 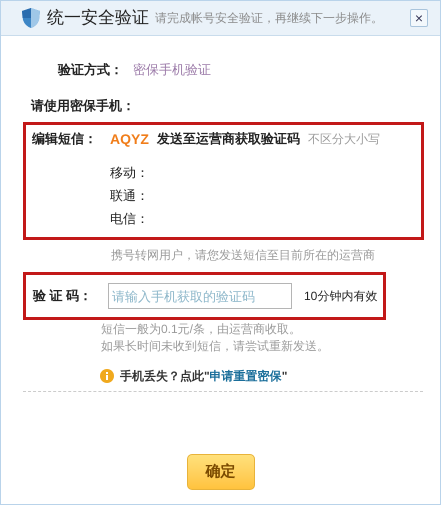 What do you see at coordinates (344, 139) in the screenshot?
I see `case-note: 不区分大小写` at bounding box center [344, 139].